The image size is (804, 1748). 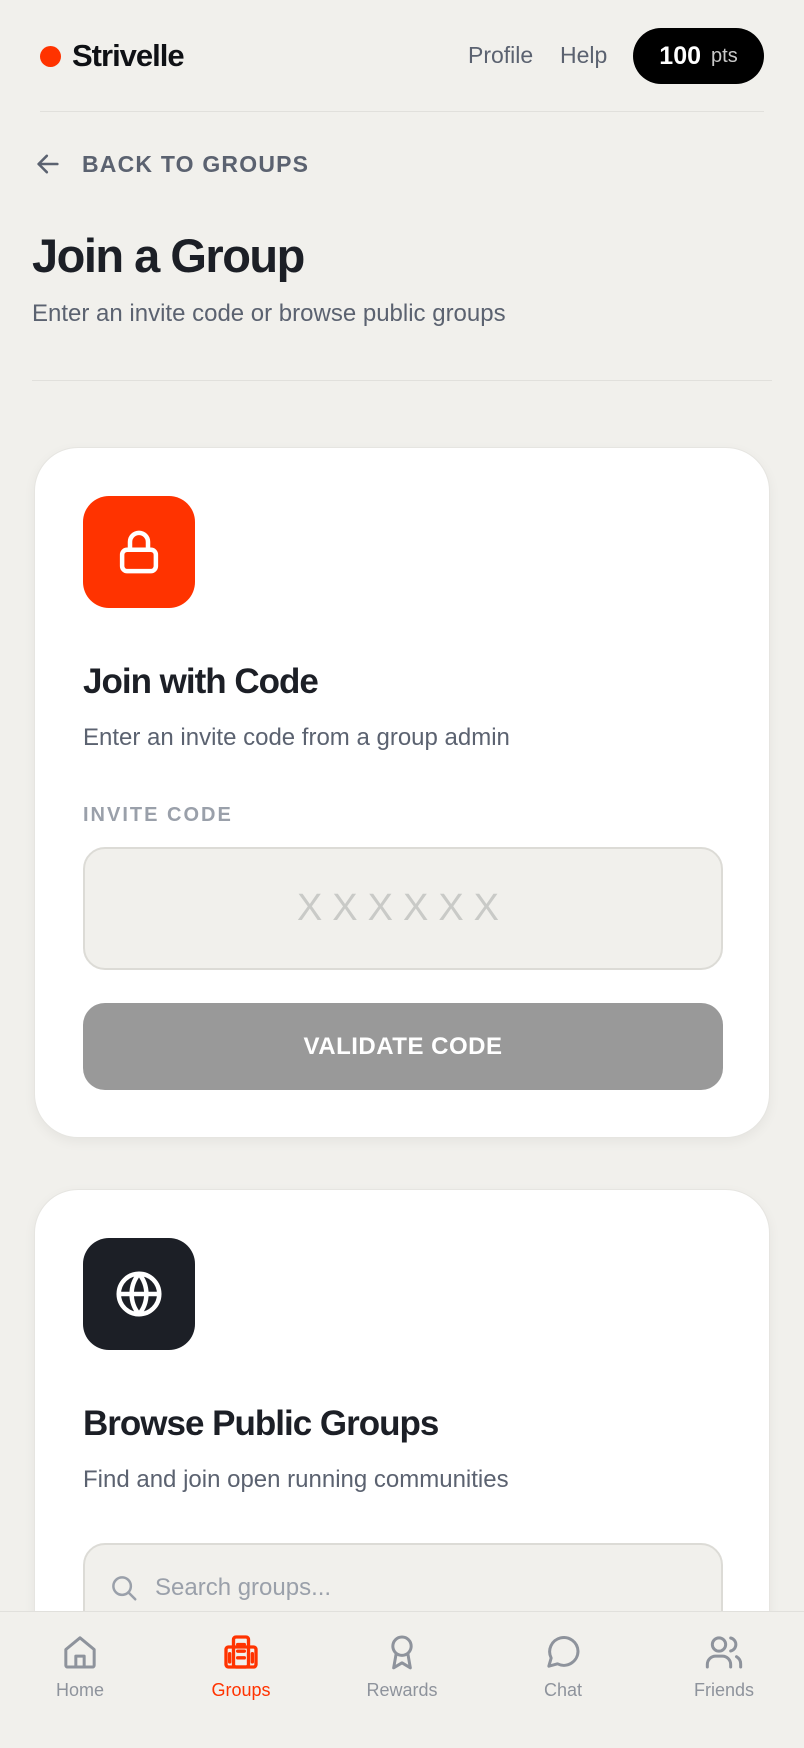 I want to click on lock-icon, so click(x=139, y=552).